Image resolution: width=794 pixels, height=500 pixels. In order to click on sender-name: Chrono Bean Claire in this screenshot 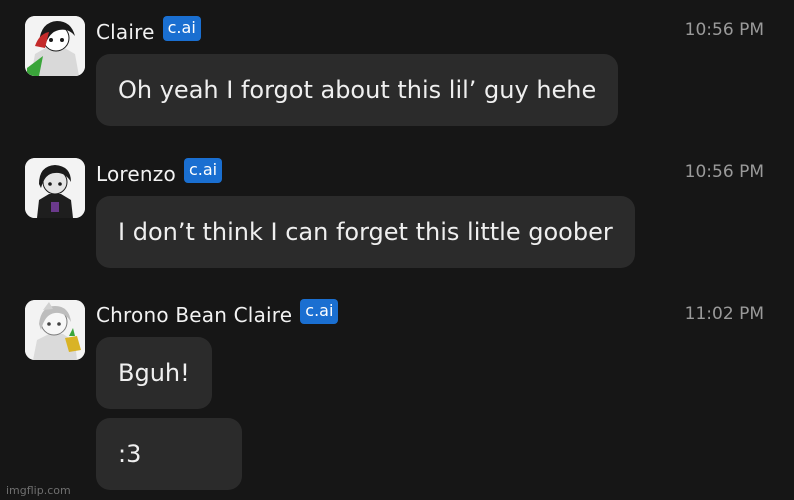, I will do `click(194, 315)`.